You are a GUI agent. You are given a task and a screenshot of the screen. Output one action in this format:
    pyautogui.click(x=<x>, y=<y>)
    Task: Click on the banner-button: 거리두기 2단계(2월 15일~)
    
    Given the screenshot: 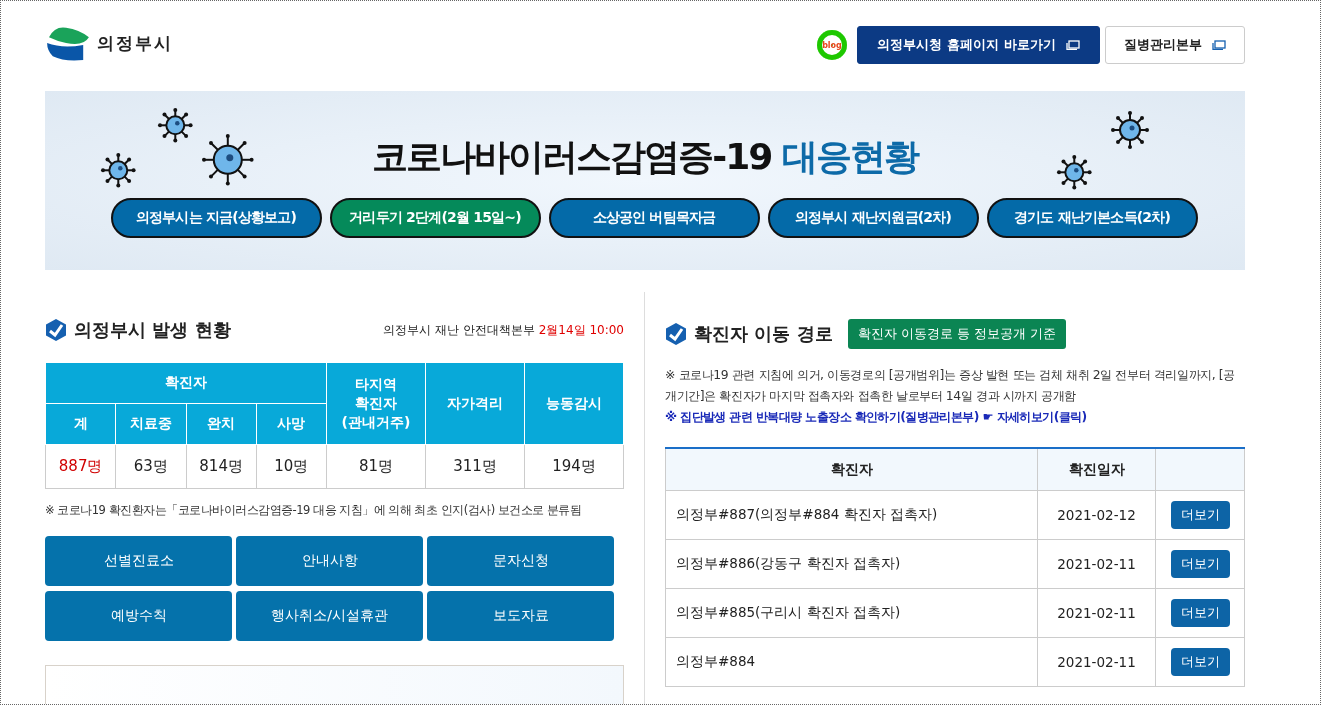 What is the action you would take?
    pyautogui.click(x=435, y=218)
    